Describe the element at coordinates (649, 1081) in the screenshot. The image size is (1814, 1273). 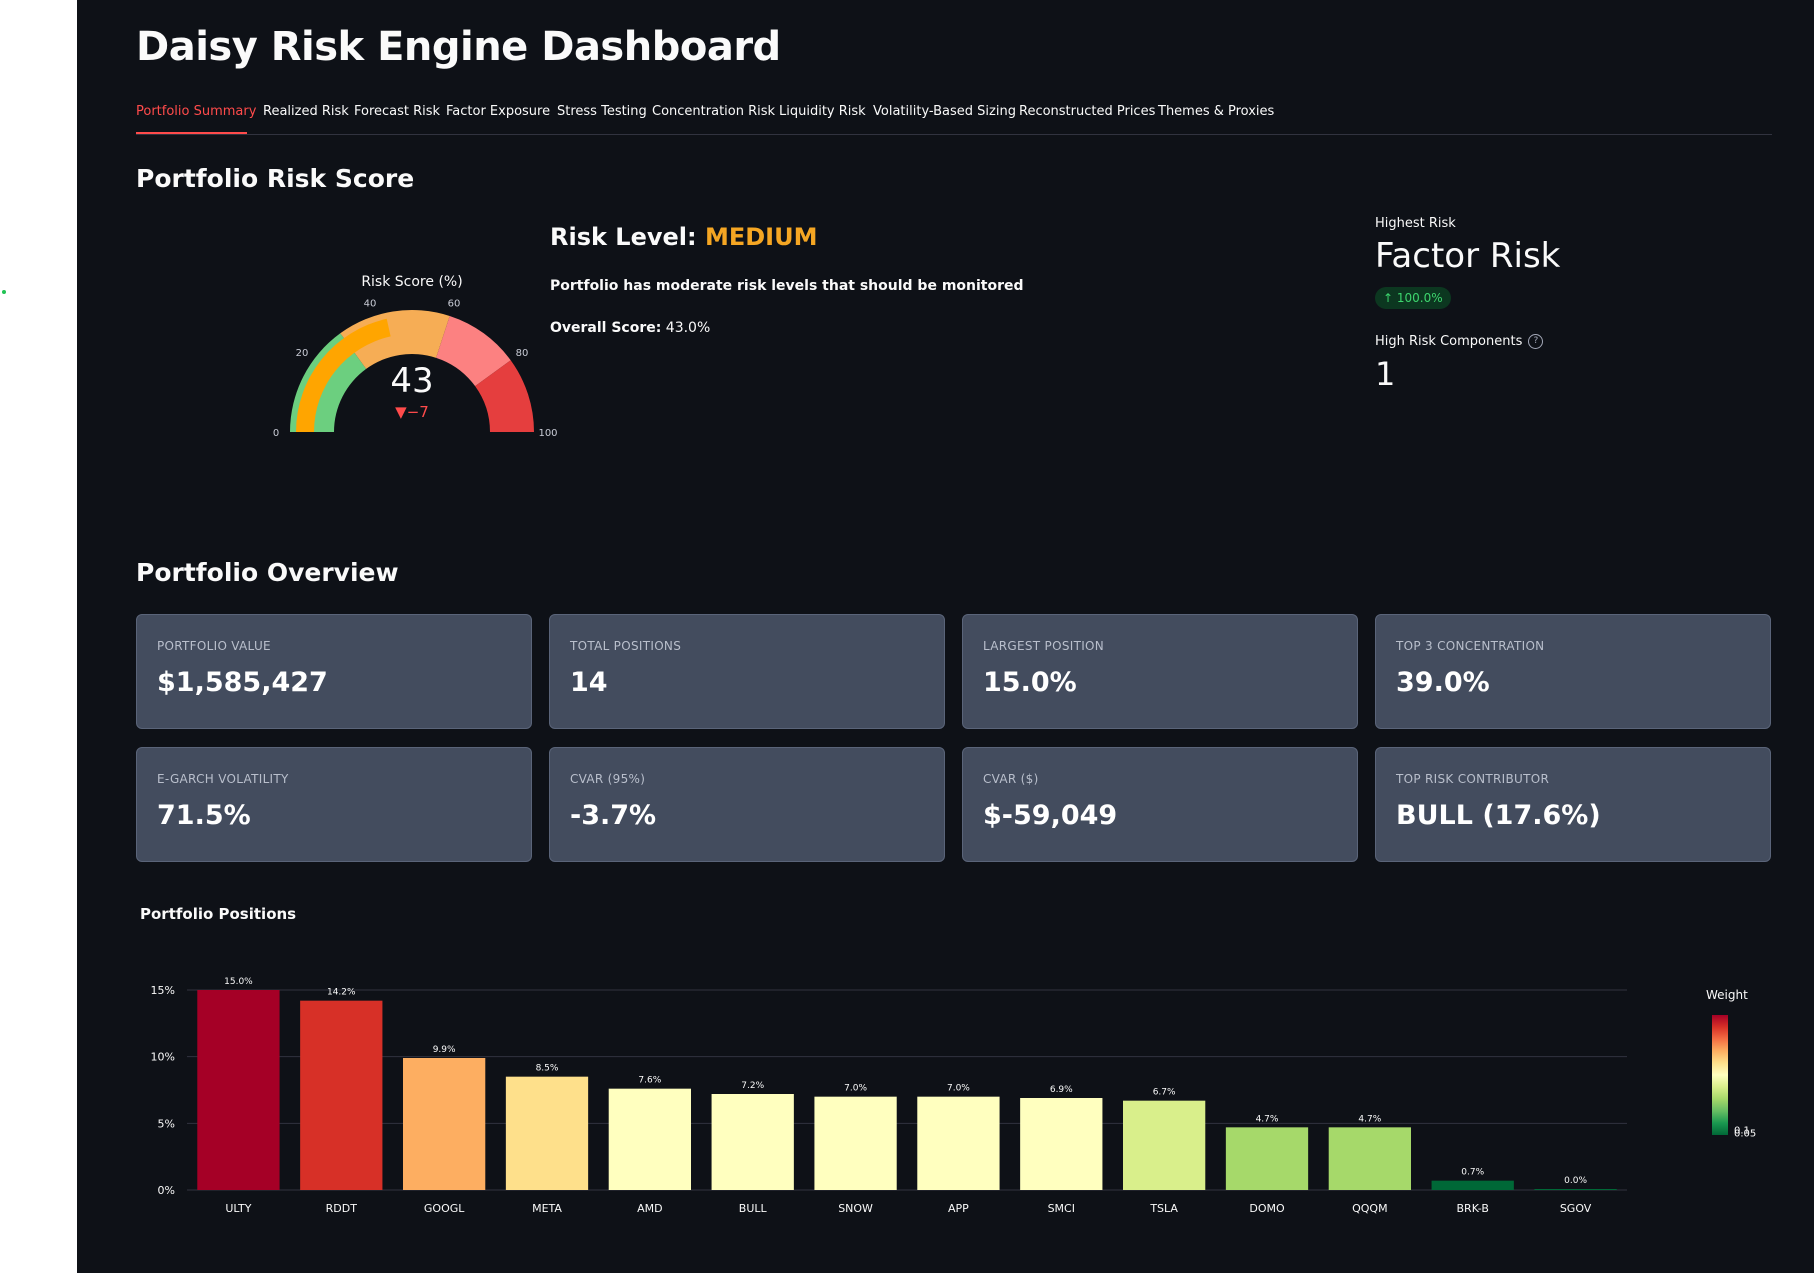
I see `bar-data-label: 7.6%` at that location.